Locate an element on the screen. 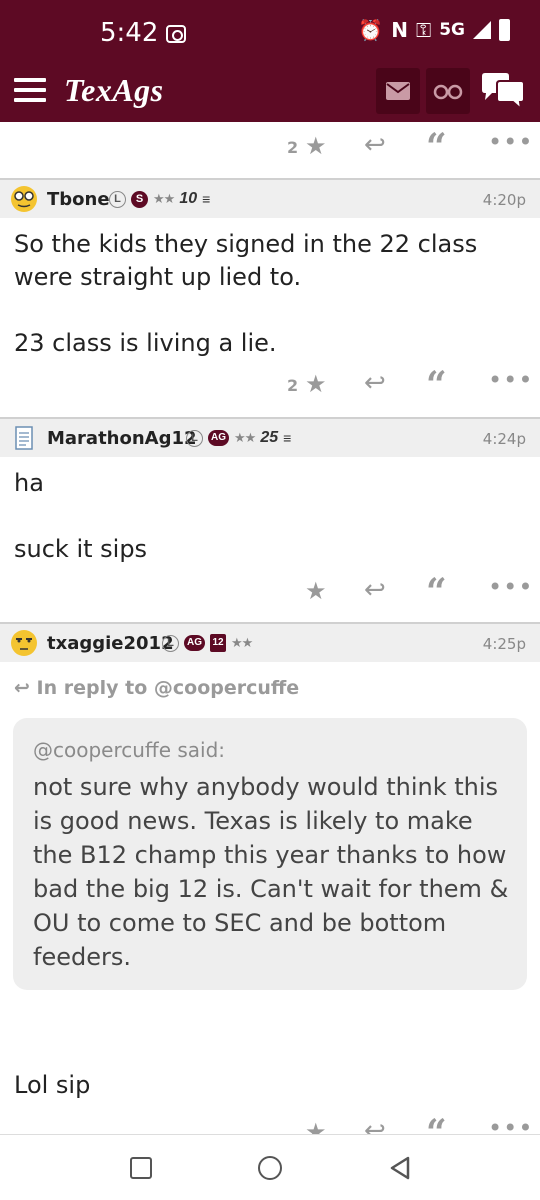  rank-badge: 25 is located at coordinates (269, 437).